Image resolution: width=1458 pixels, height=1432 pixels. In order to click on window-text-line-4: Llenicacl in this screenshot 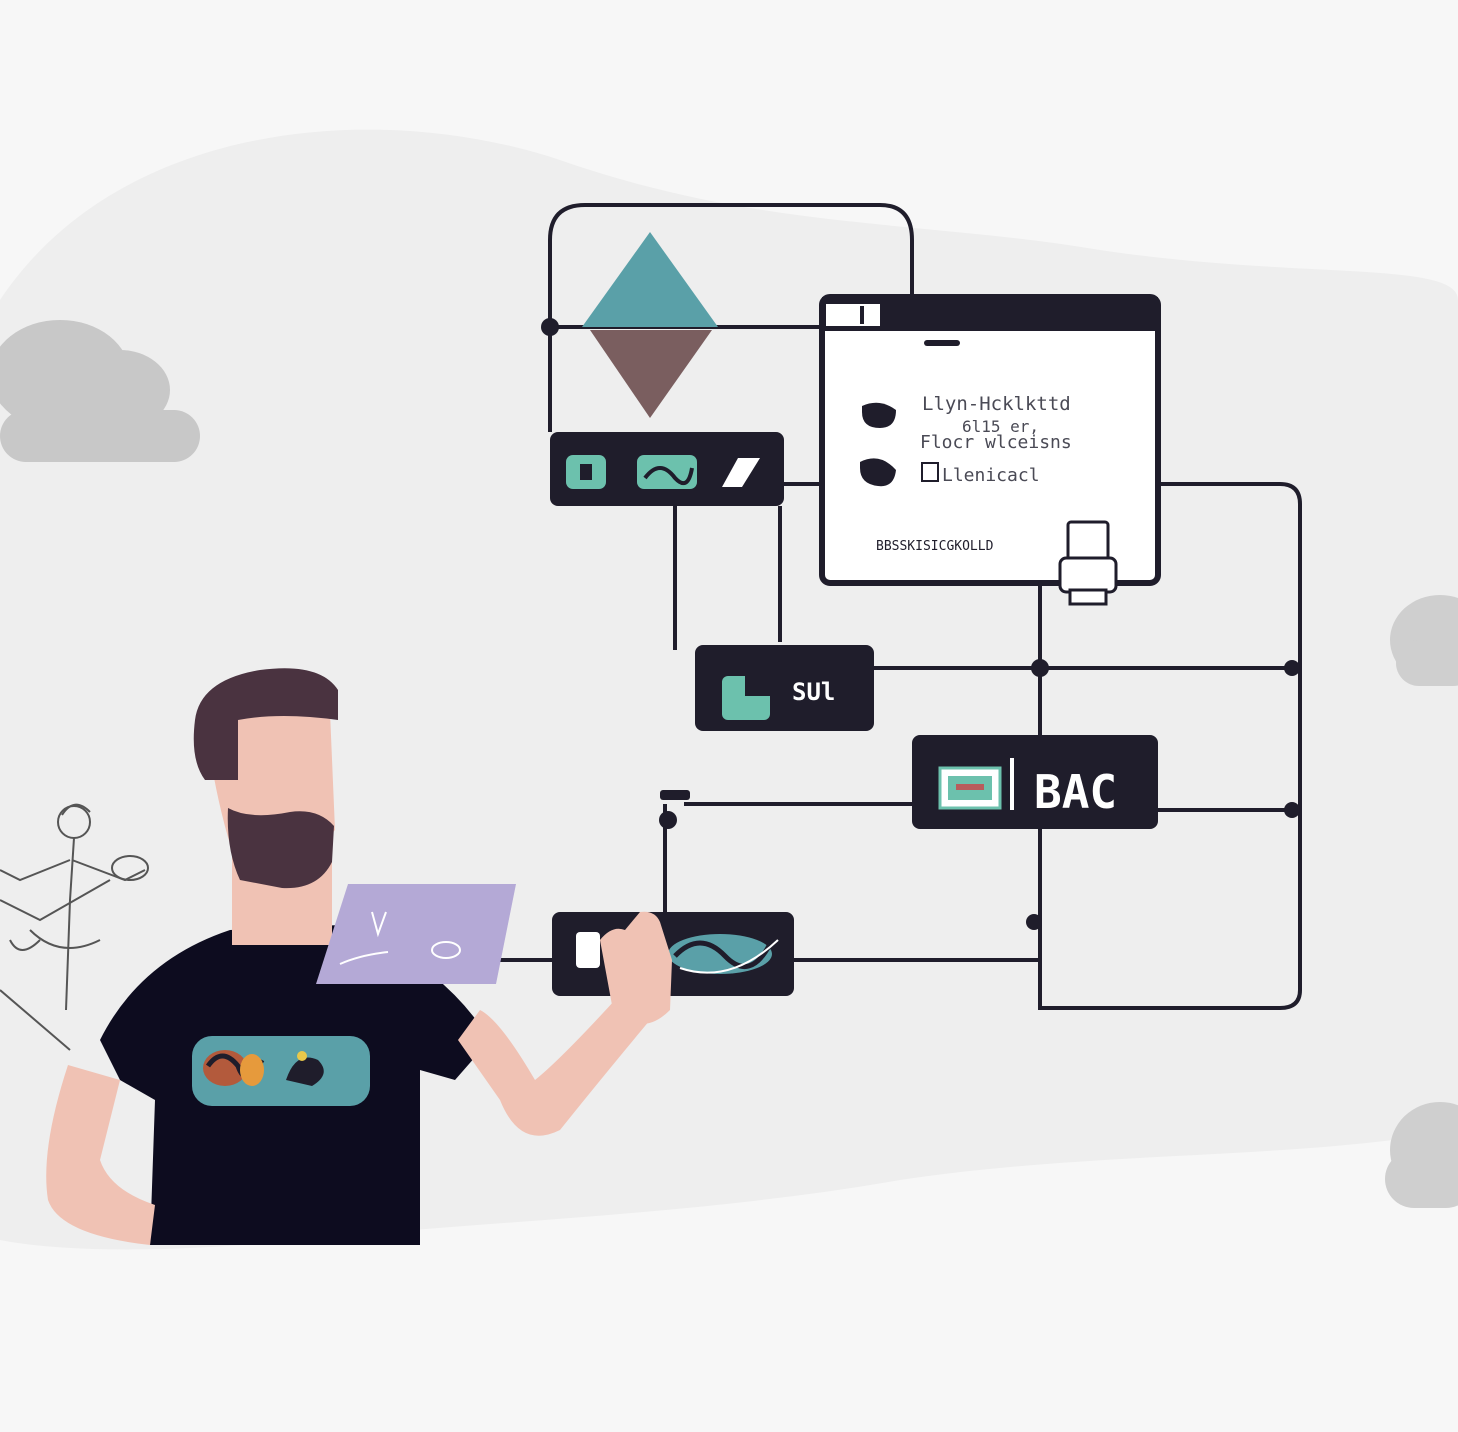, I will do `click(991, 475)`.